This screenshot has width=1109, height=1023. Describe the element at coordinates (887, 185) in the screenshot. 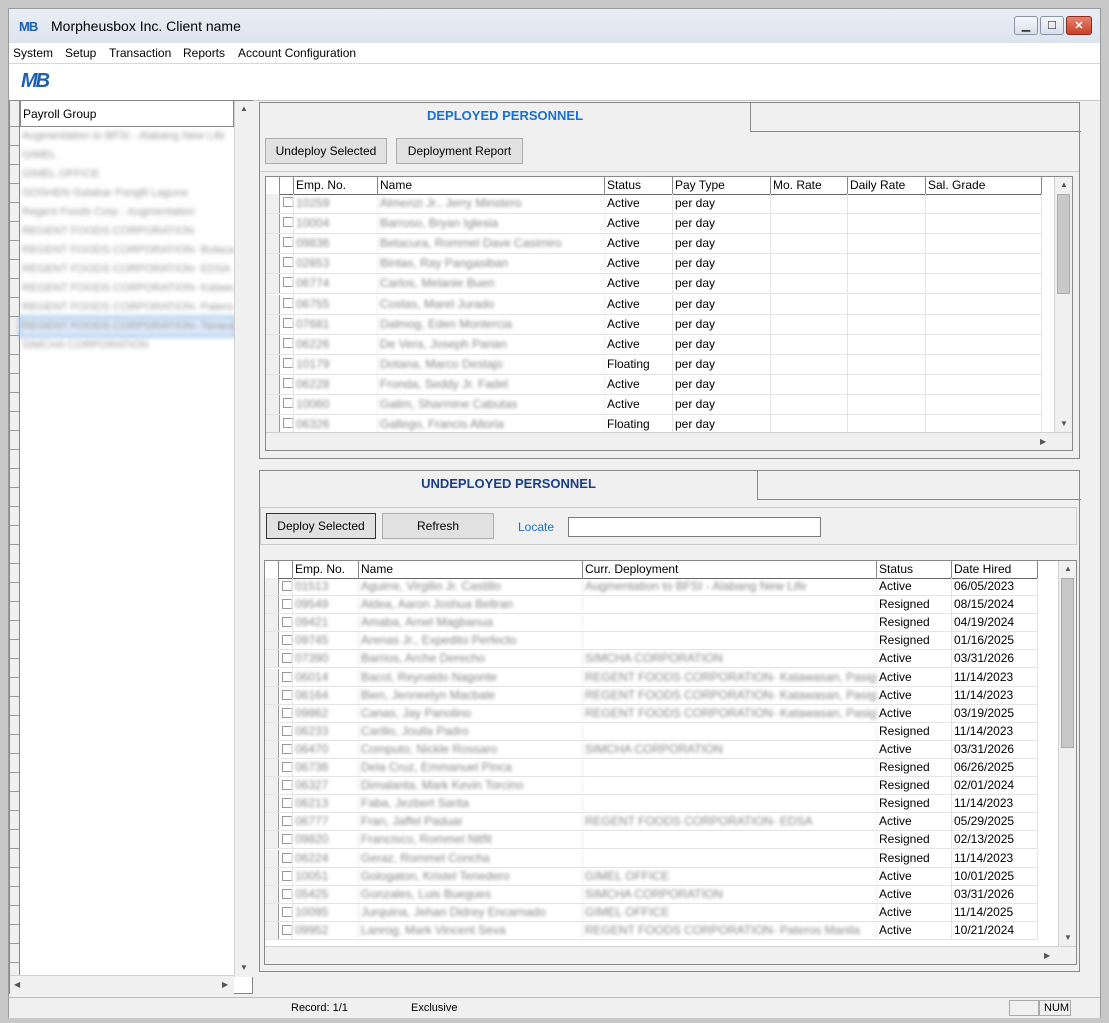

I see `column-header: Daily Rate` at that location.